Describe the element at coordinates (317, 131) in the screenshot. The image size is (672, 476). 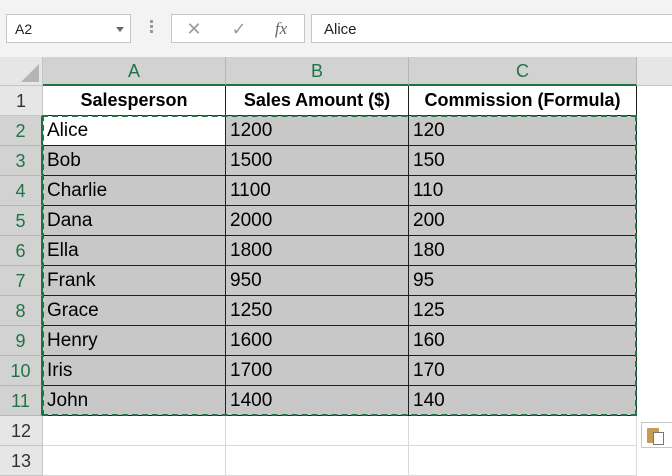
I see `cell-b2: 1200` at that location.